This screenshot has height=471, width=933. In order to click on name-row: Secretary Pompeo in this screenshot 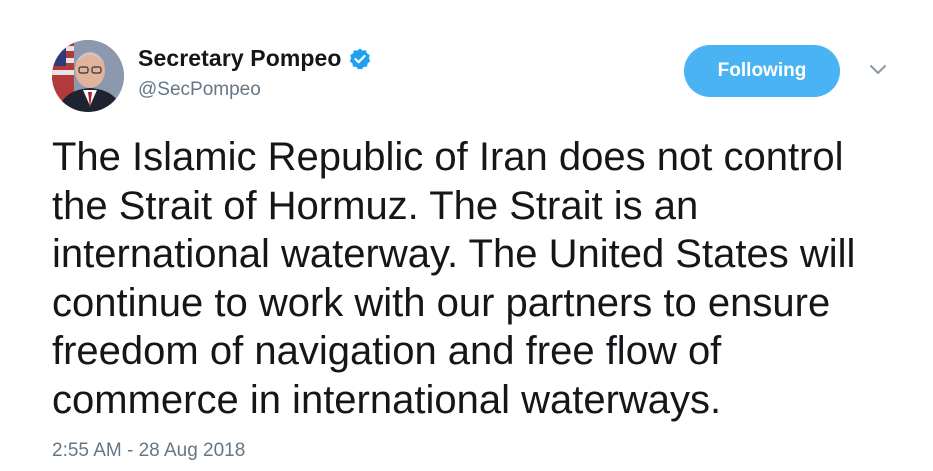, I will do `click(255, 58)`.